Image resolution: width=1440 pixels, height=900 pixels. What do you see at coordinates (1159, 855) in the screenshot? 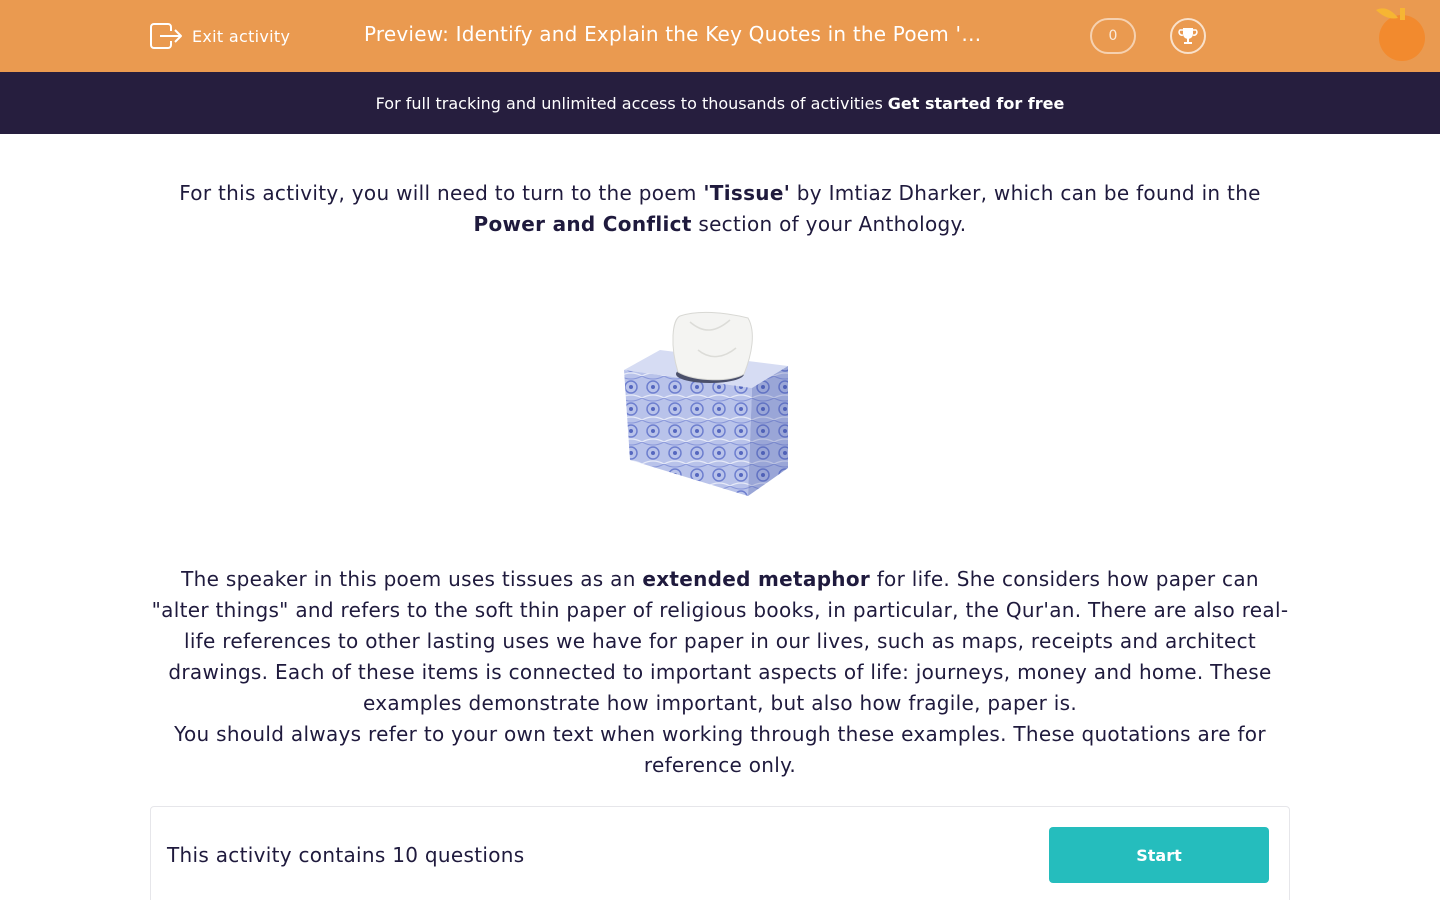
I see `start-button: Start` at bounding box center [1159, 855].